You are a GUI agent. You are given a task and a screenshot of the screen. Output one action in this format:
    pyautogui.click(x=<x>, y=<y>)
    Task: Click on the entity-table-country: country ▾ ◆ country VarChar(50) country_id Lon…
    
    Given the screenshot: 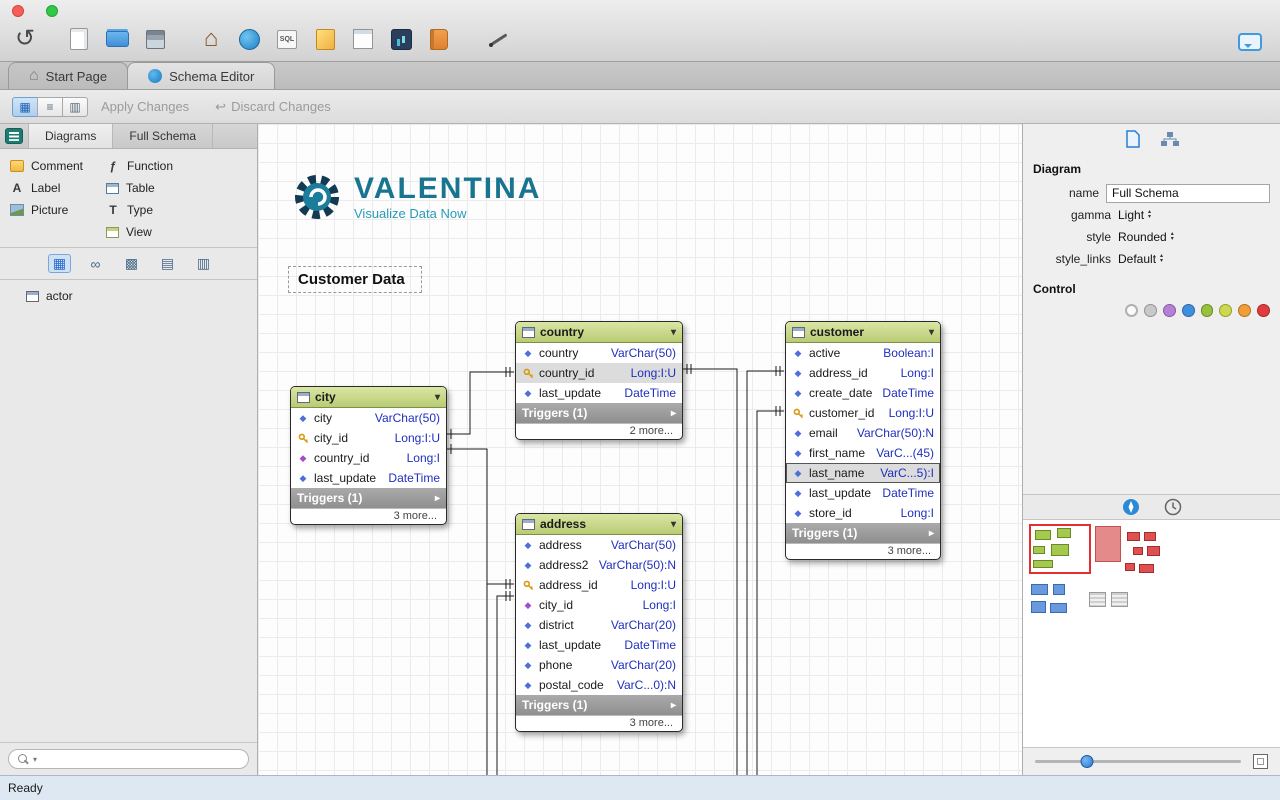 What is the action you would take?
    pyautogui.click(x=599, y=380)
    